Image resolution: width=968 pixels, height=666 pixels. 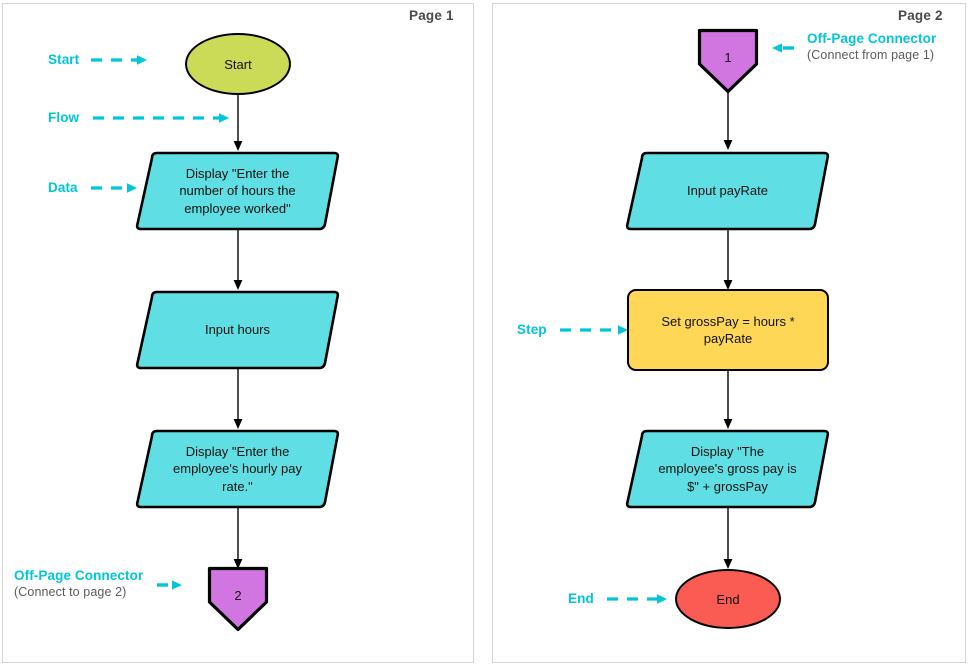 I want to click on legend-start-label: Start, so click(x=64, y=59).